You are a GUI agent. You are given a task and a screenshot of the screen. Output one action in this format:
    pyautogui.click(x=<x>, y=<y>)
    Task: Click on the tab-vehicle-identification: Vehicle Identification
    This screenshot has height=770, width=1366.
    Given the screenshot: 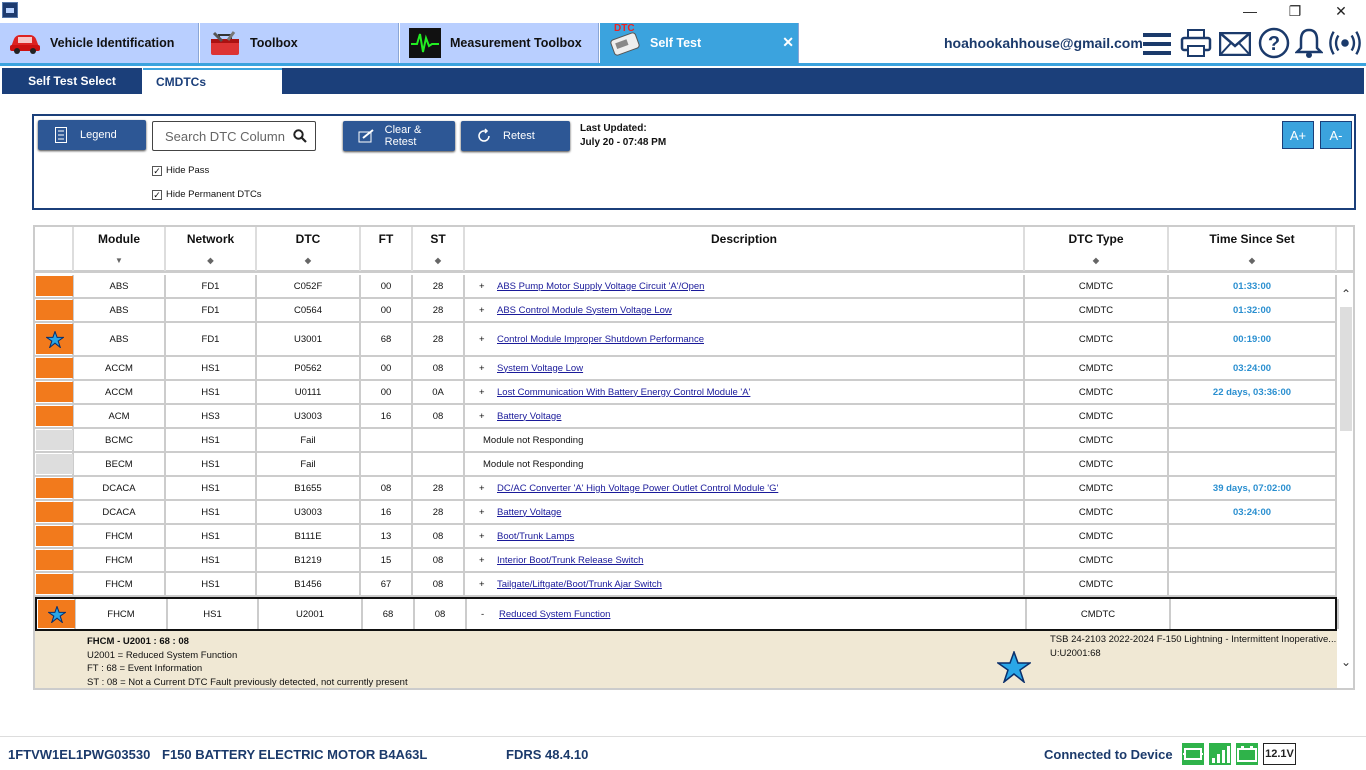 What is the action you would take?
    pyautogui.click(x=99, y=43)
    